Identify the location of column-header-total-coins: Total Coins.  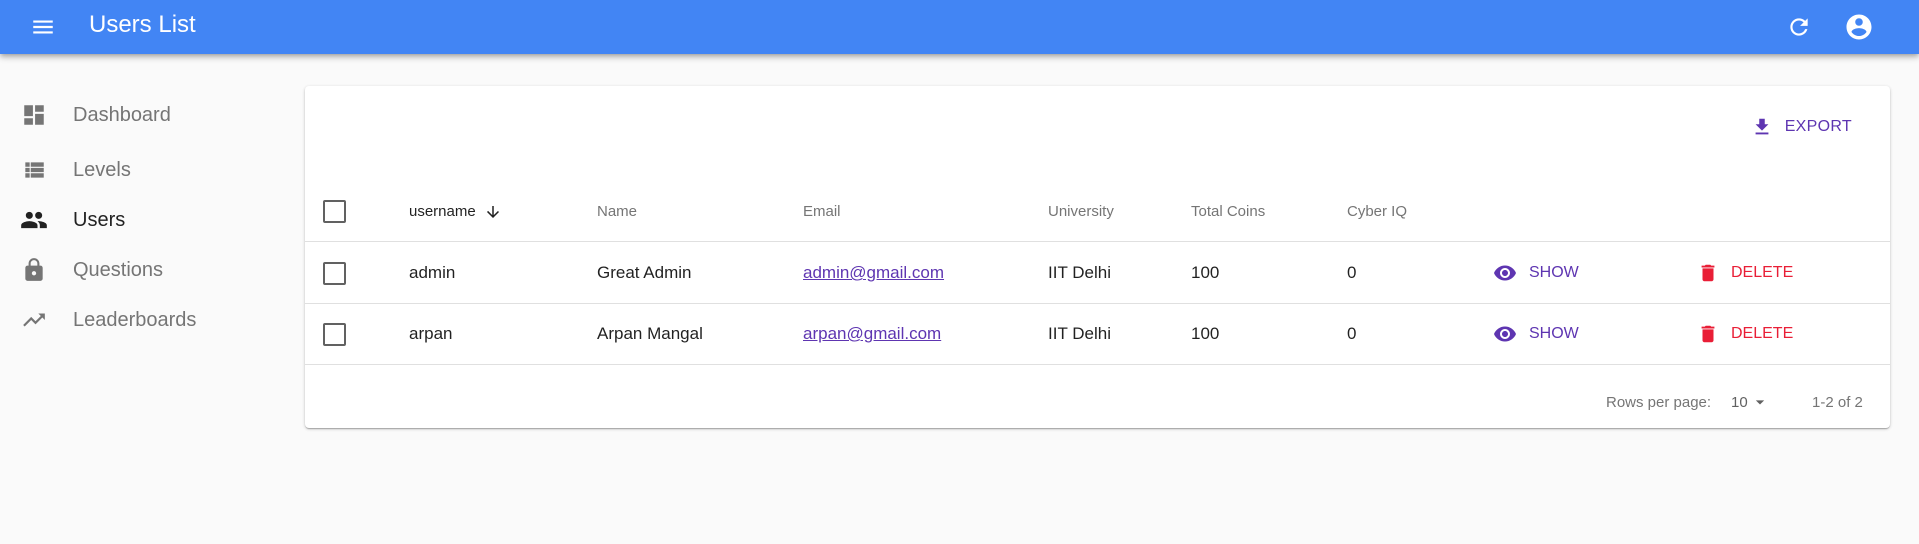
(1228, 211).